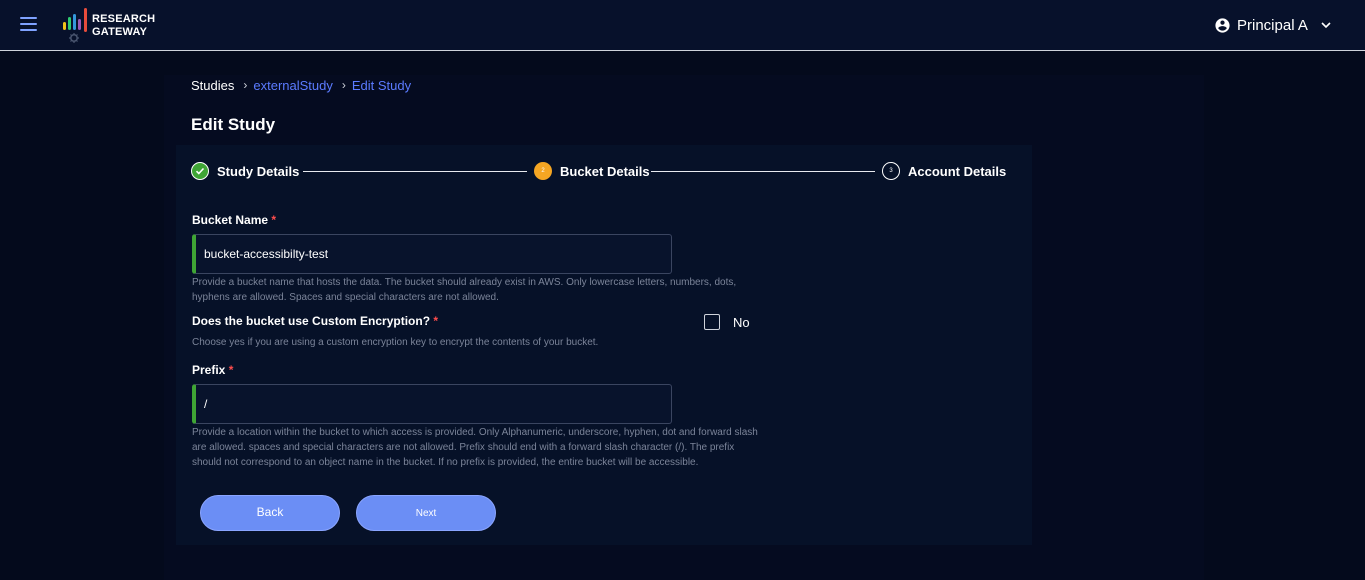 Image resolution: width=1365 pixels, height=580 pixels. Describe the element at coordinates (209, 370) in the screenshot. I see `prefix-label-text: Prefix` at that location.